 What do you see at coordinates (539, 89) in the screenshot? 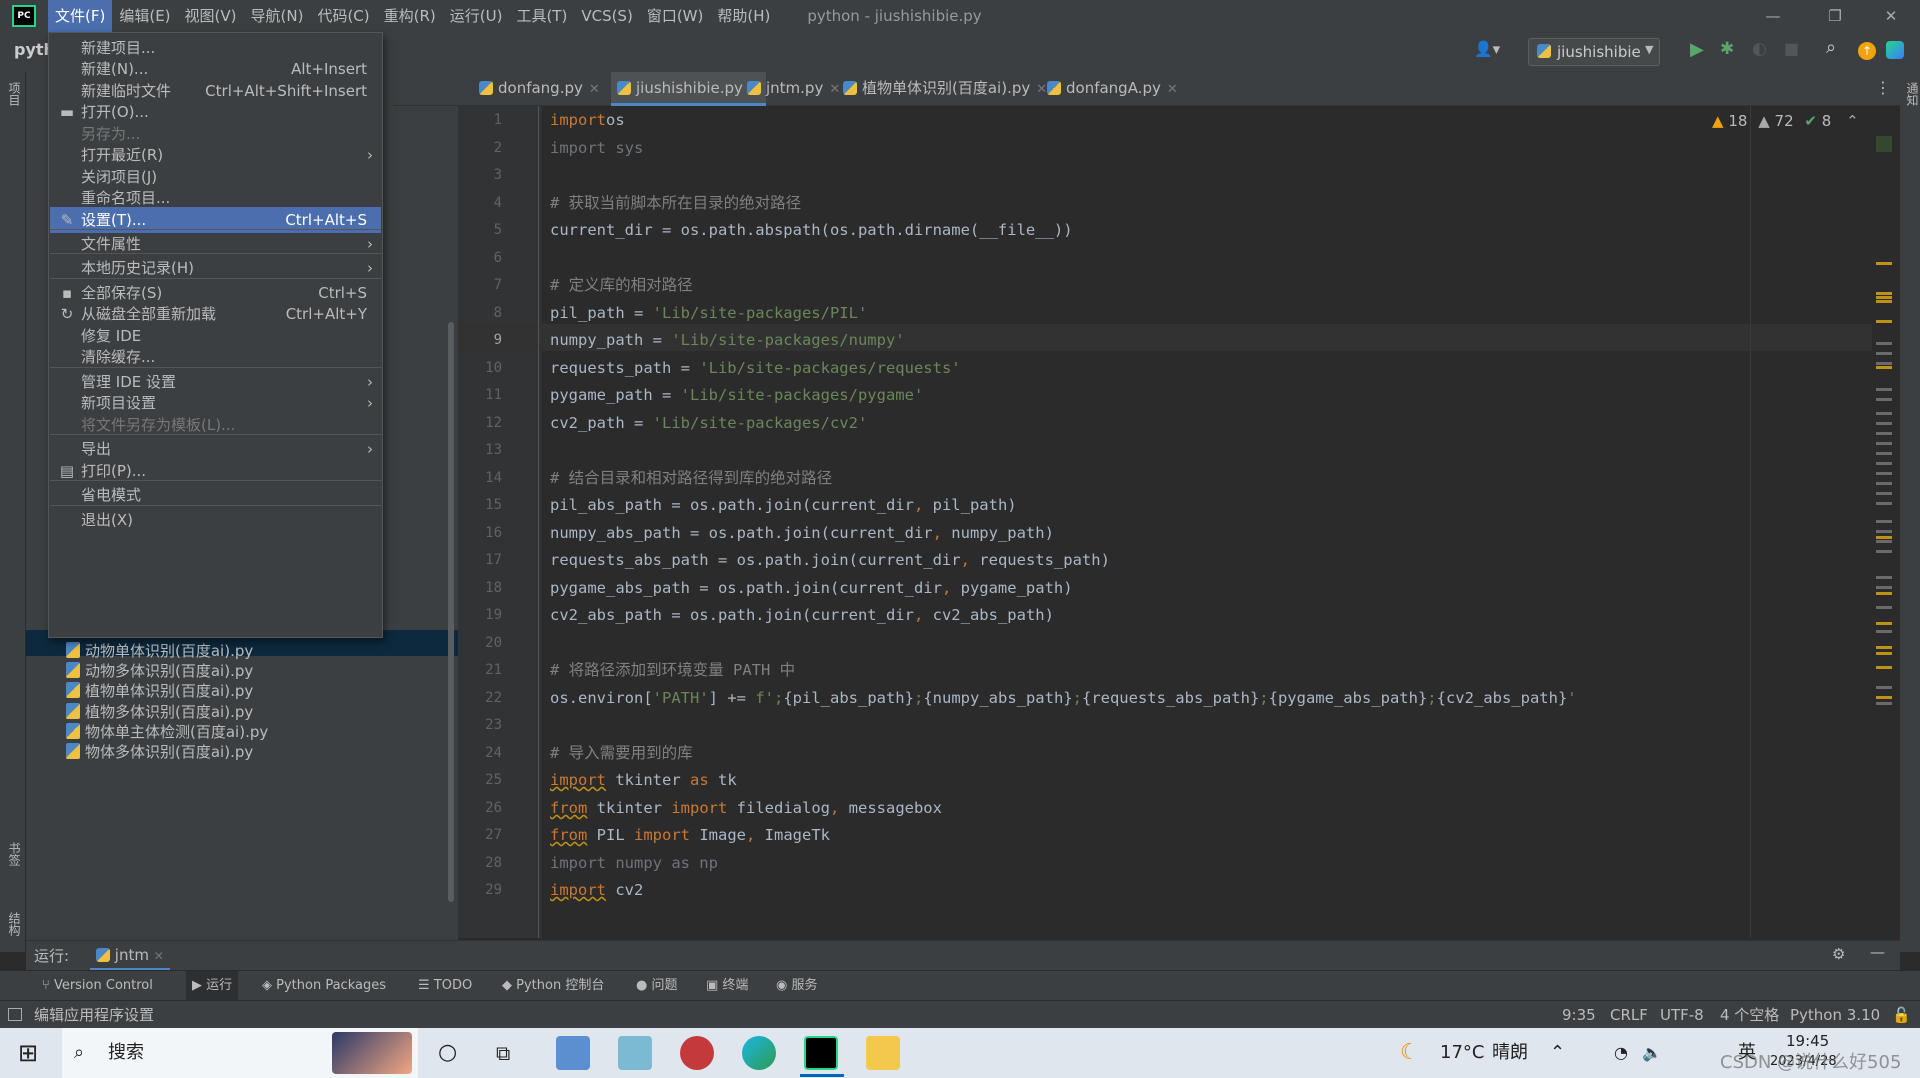
I see `editor-tab: donfang.py ✕` at bounding box center [539, 89].